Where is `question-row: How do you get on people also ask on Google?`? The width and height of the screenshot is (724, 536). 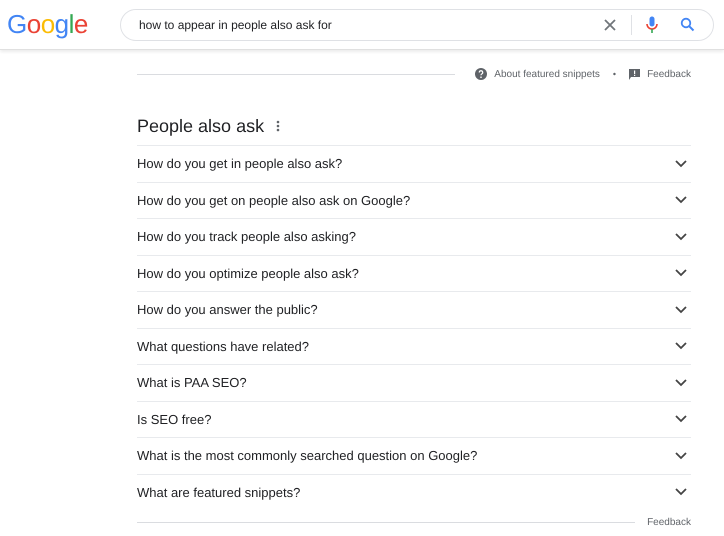 question-row: How do you get on people also ask on Google? is located at coordinates (414, 200).